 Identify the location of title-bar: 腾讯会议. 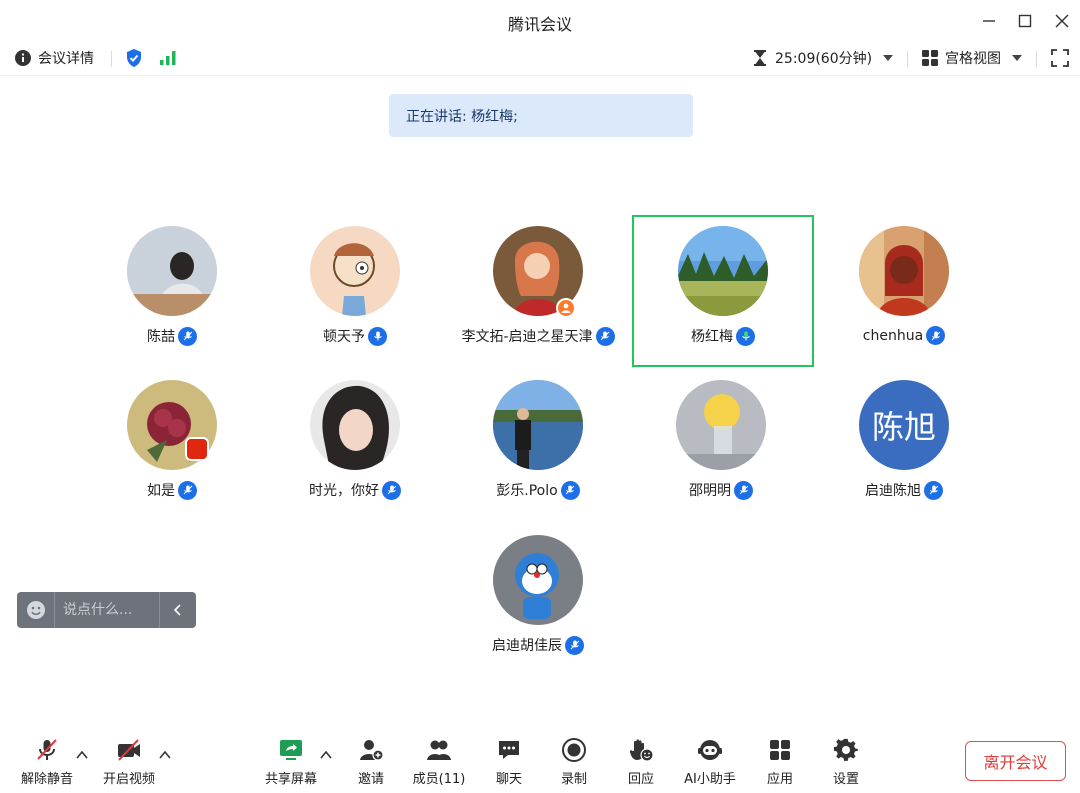
(540, 21).